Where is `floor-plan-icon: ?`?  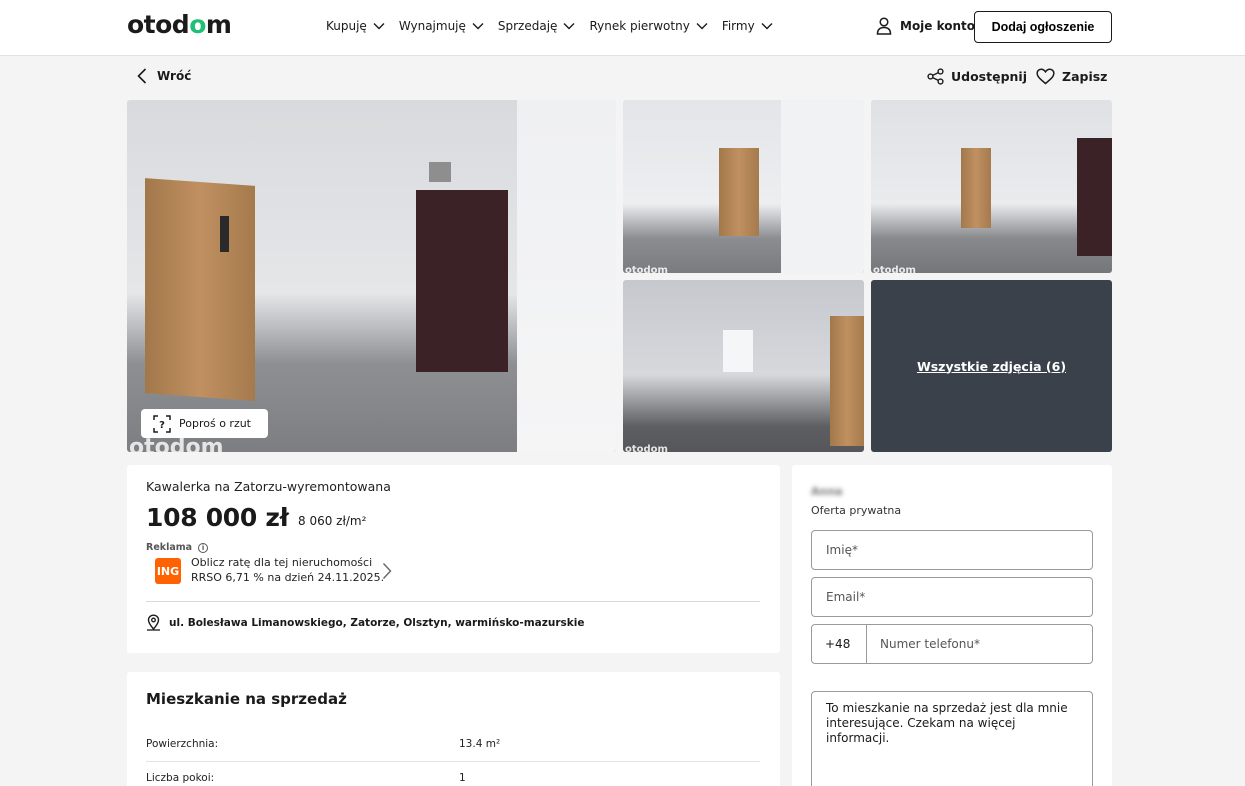 floor-plan-icon: ? is located at coordinates (162, 423).